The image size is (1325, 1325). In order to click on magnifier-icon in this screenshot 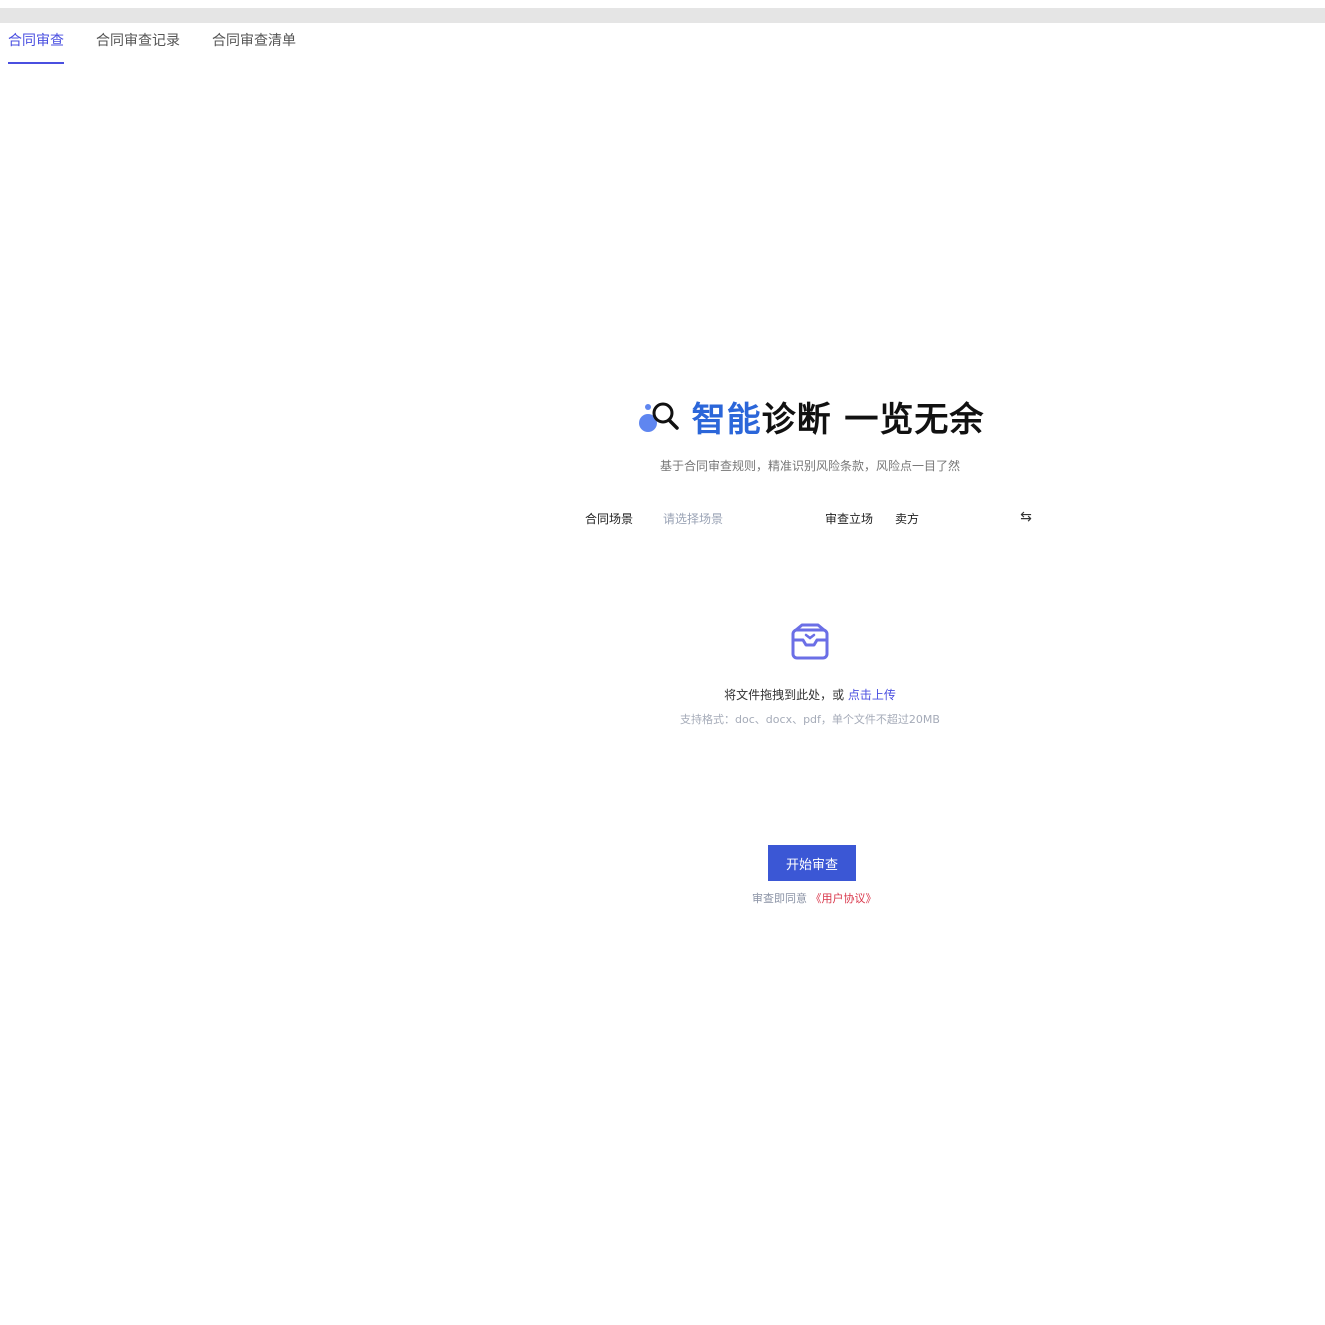, I will do `click(658, 417)`.